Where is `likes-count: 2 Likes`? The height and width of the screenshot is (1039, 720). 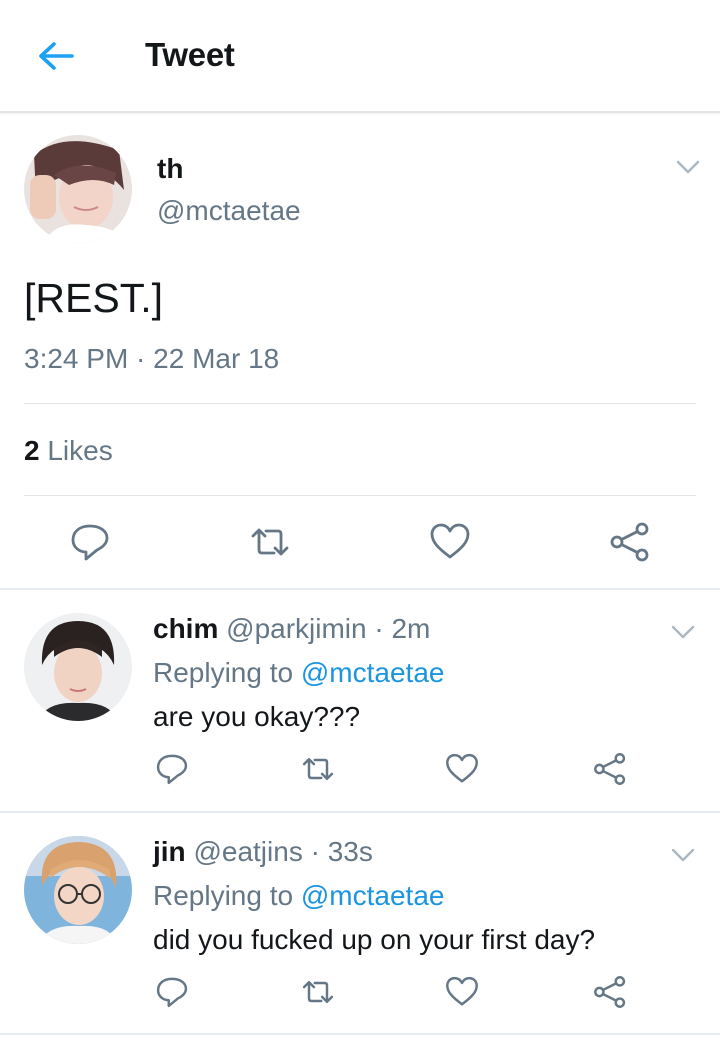 likes-count: 2 Likes is located at coordinates (68, 451).